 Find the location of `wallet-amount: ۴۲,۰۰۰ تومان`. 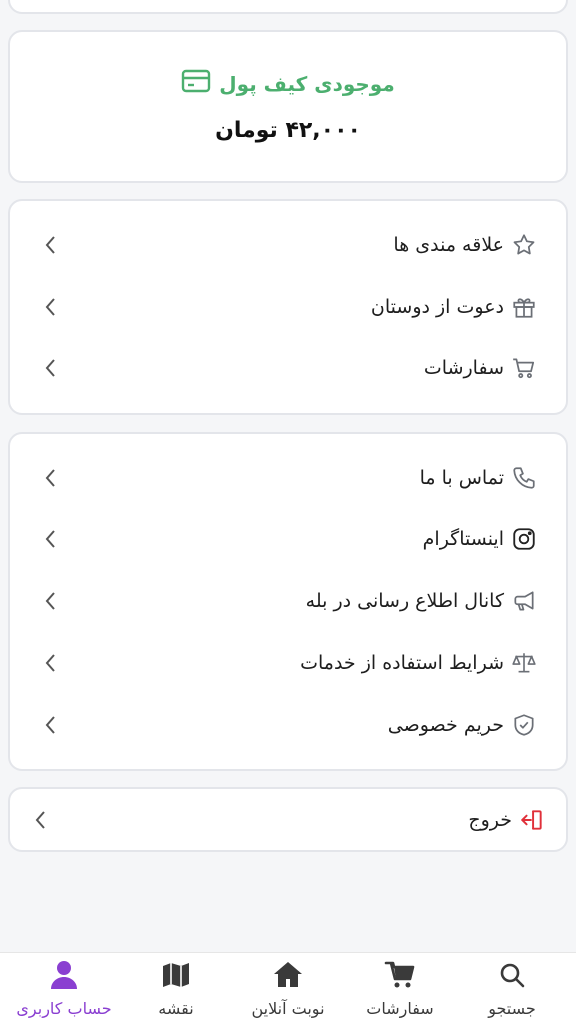

wallet-amount: ۴۲,۰۰۰ تومان is located at coordinates (288, 130).